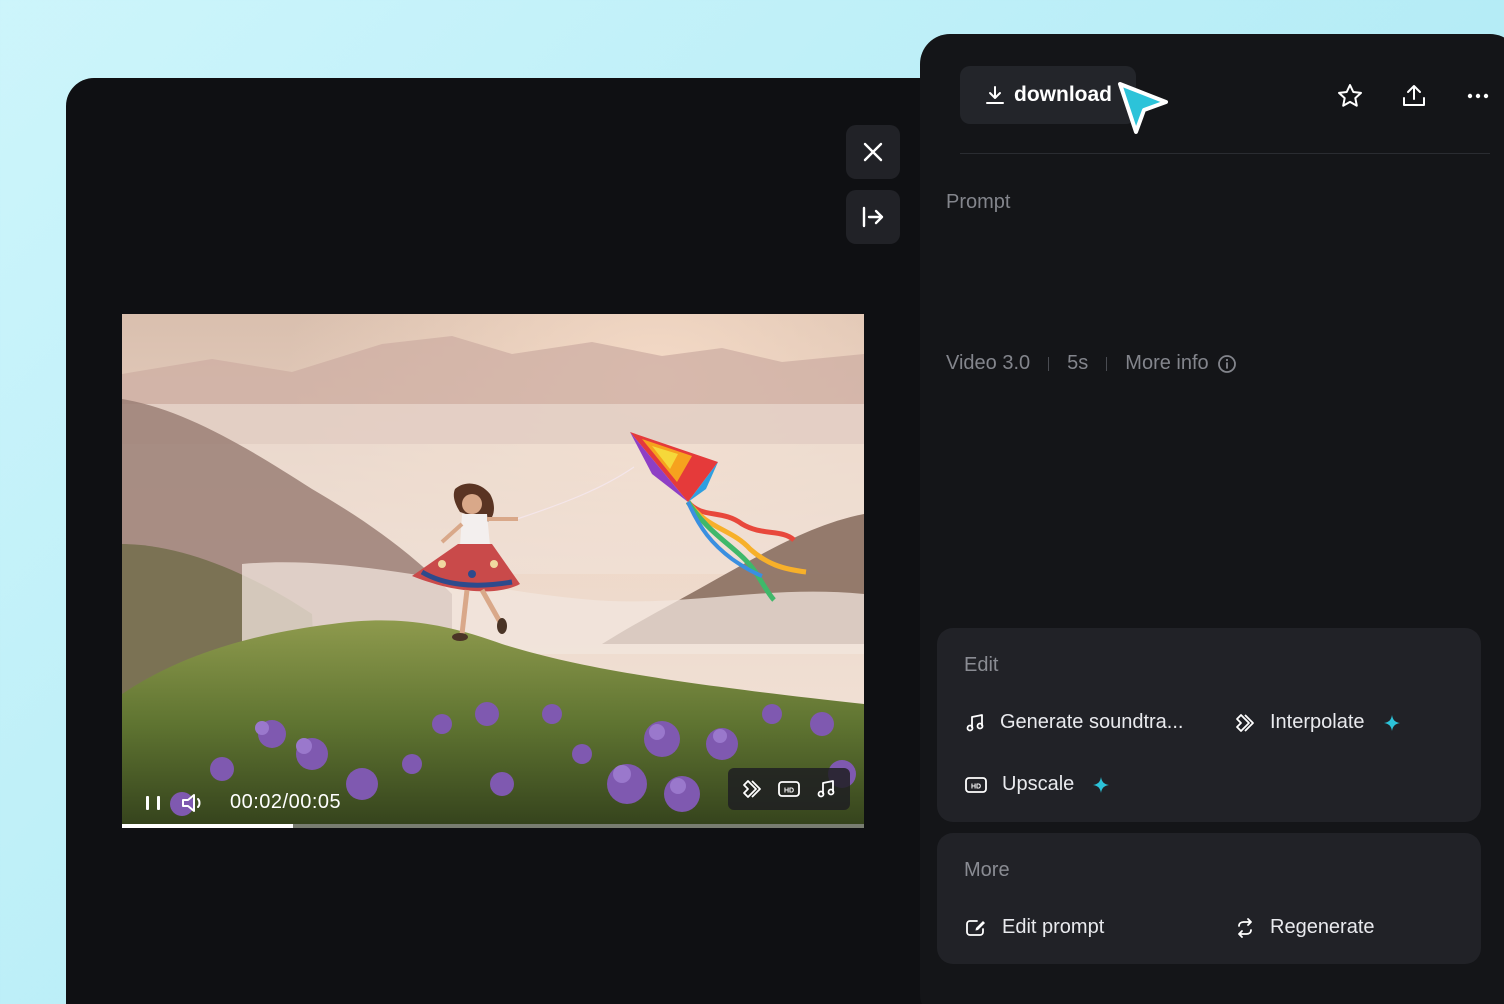 The width and height of the screenshot is (1504, 1004). I want to click on pointer-cursor-icon, so click(1143, 108).